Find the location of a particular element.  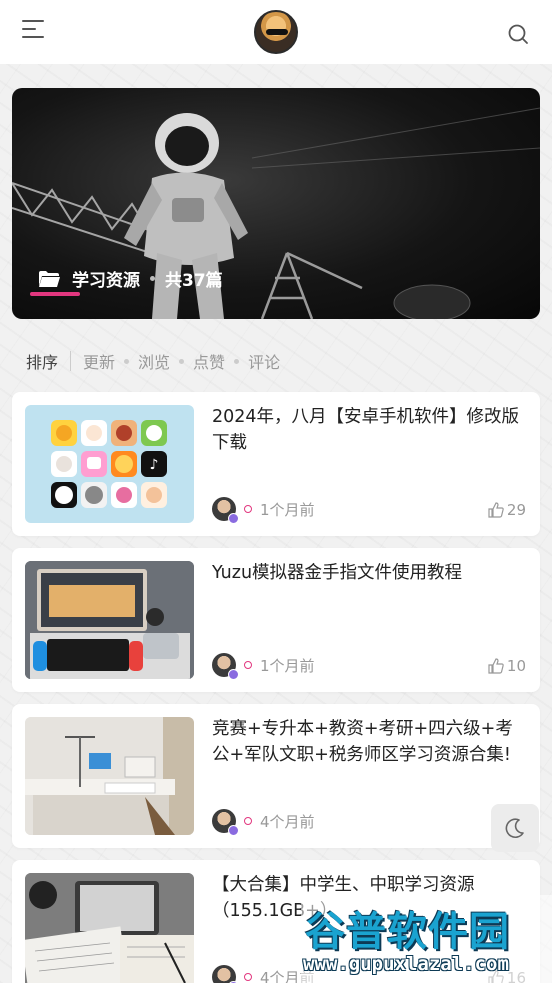

like-number: 29 is located at coordinates (516, 510).